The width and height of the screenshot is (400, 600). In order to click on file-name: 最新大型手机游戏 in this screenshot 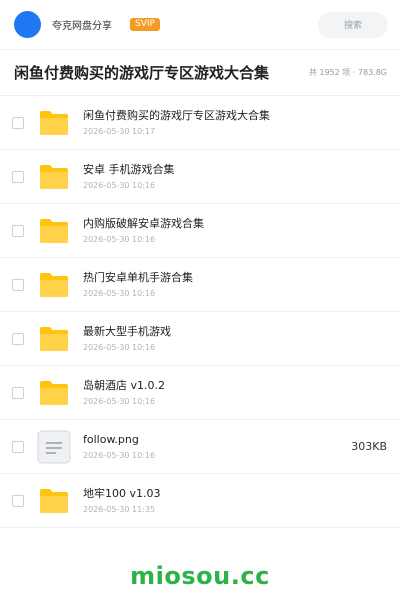, I will do `click(127, 331)`.